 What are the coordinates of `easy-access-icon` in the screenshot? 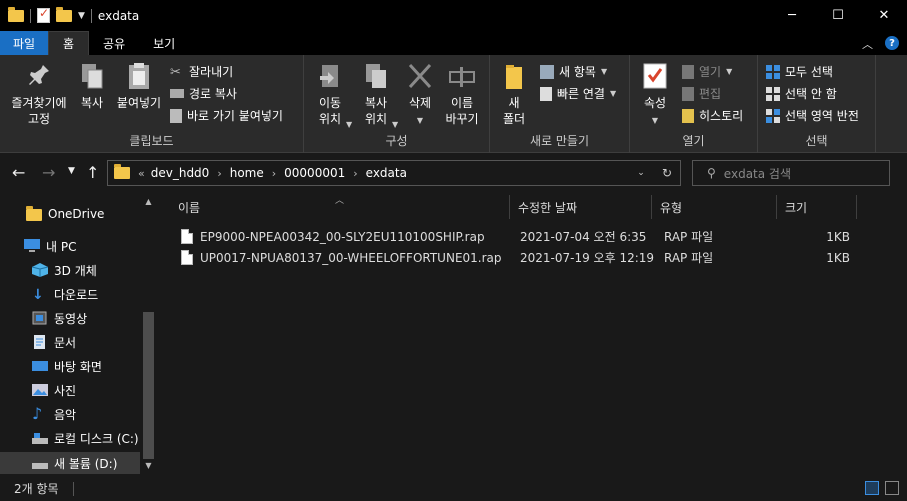 It's located at (546, 93).